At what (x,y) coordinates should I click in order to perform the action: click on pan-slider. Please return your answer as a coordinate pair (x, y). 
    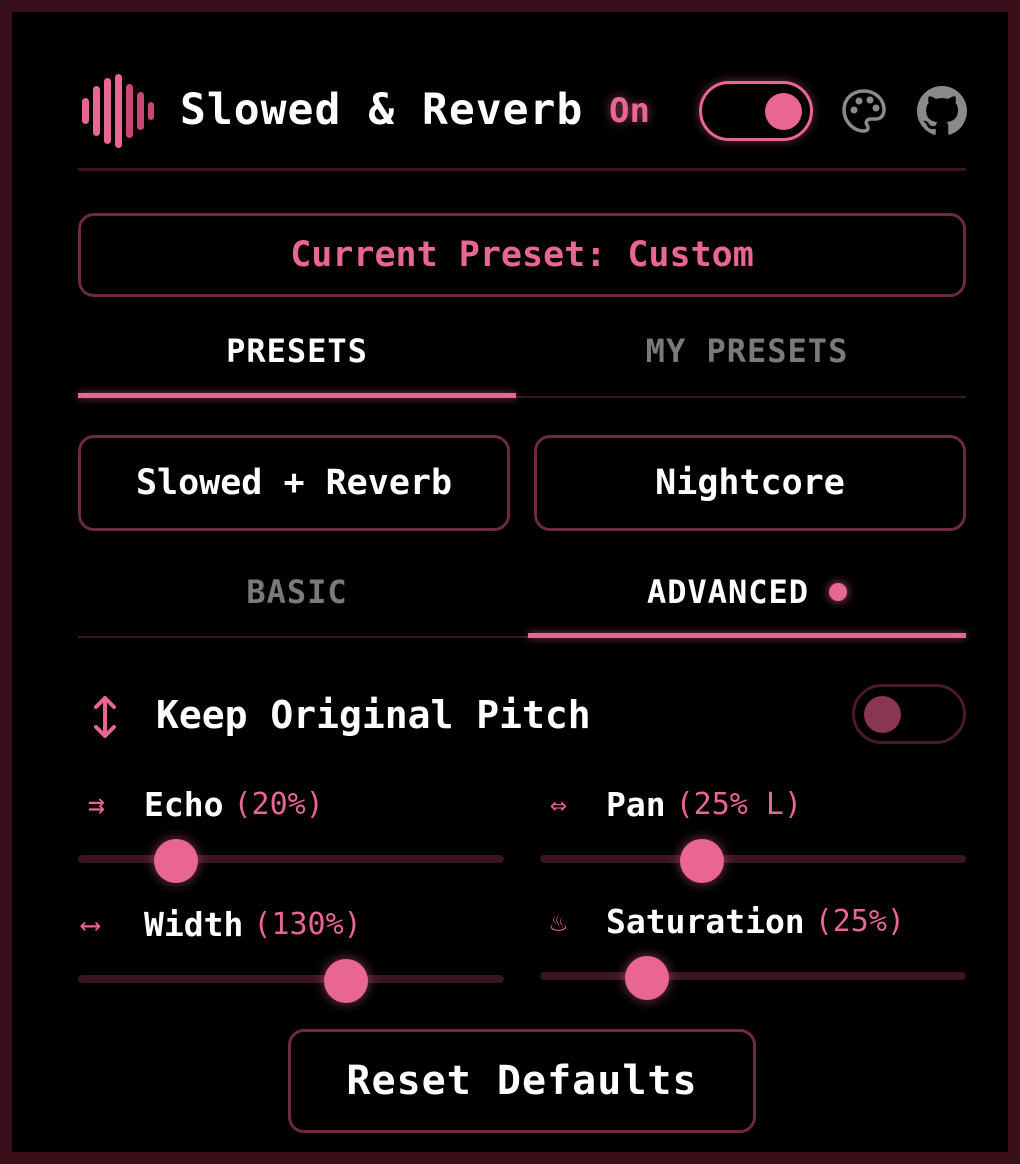
    Looking at the image, I should click on (753, 859).